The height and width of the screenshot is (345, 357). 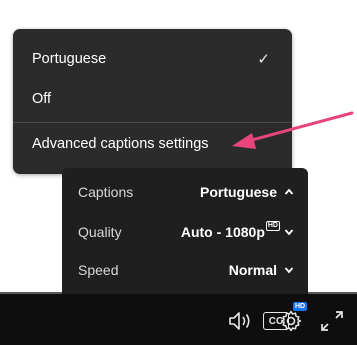 I want to click on settings-row-quality: Quality Auto - 1080p HD, so click(x=185, y=232).